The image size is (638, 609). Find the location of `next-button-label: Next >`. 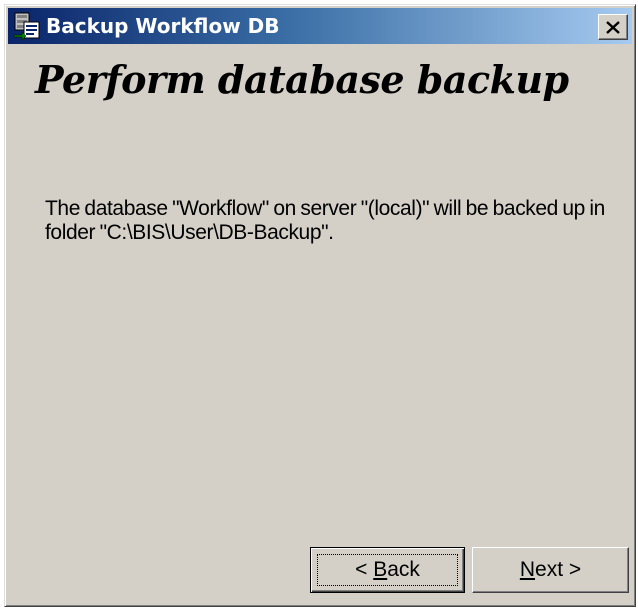

next-button-label: Next > is located at coordinates (550, 570).